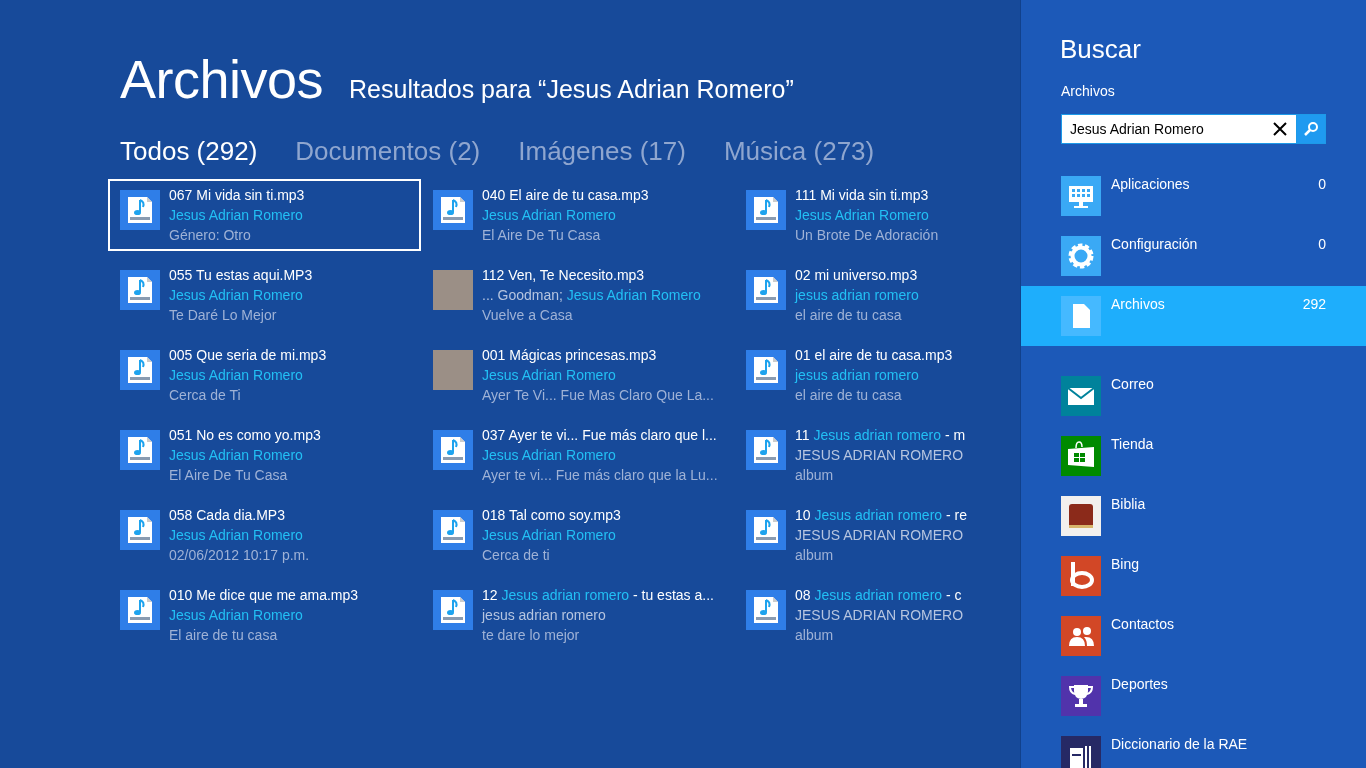  What do you see at coordinates (1193, 196) in the screenshot?
I see `category-item: Aplicaciones 0` at bounding box center [1193, 196].